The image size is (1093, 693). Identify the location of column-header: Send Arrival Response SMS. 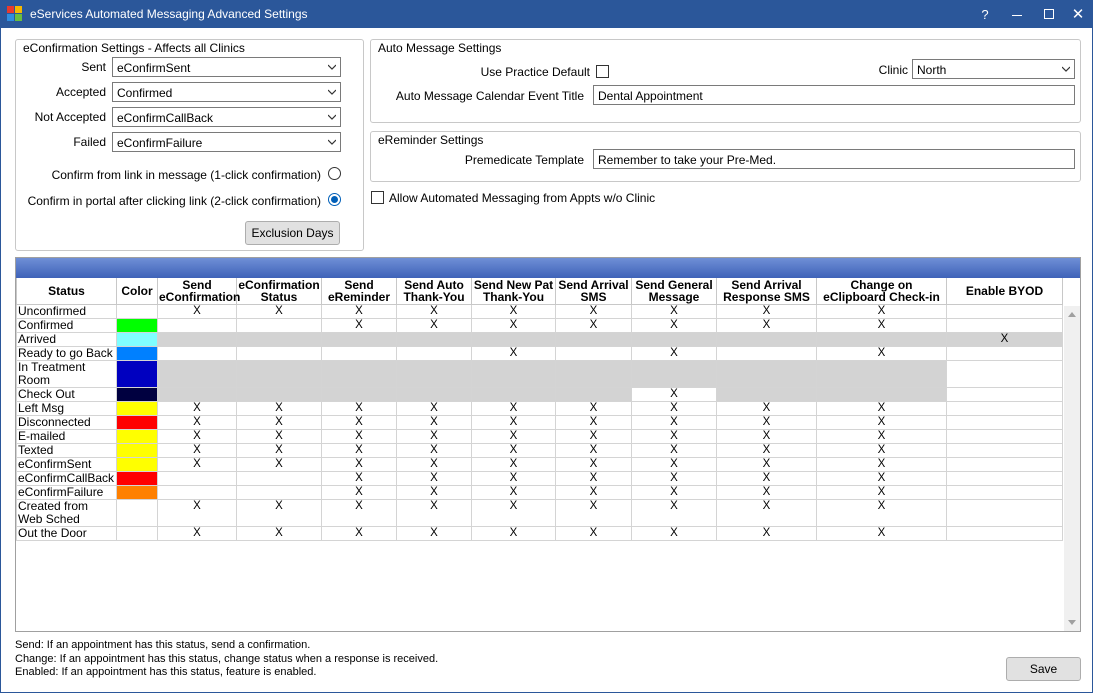
(766, 291).